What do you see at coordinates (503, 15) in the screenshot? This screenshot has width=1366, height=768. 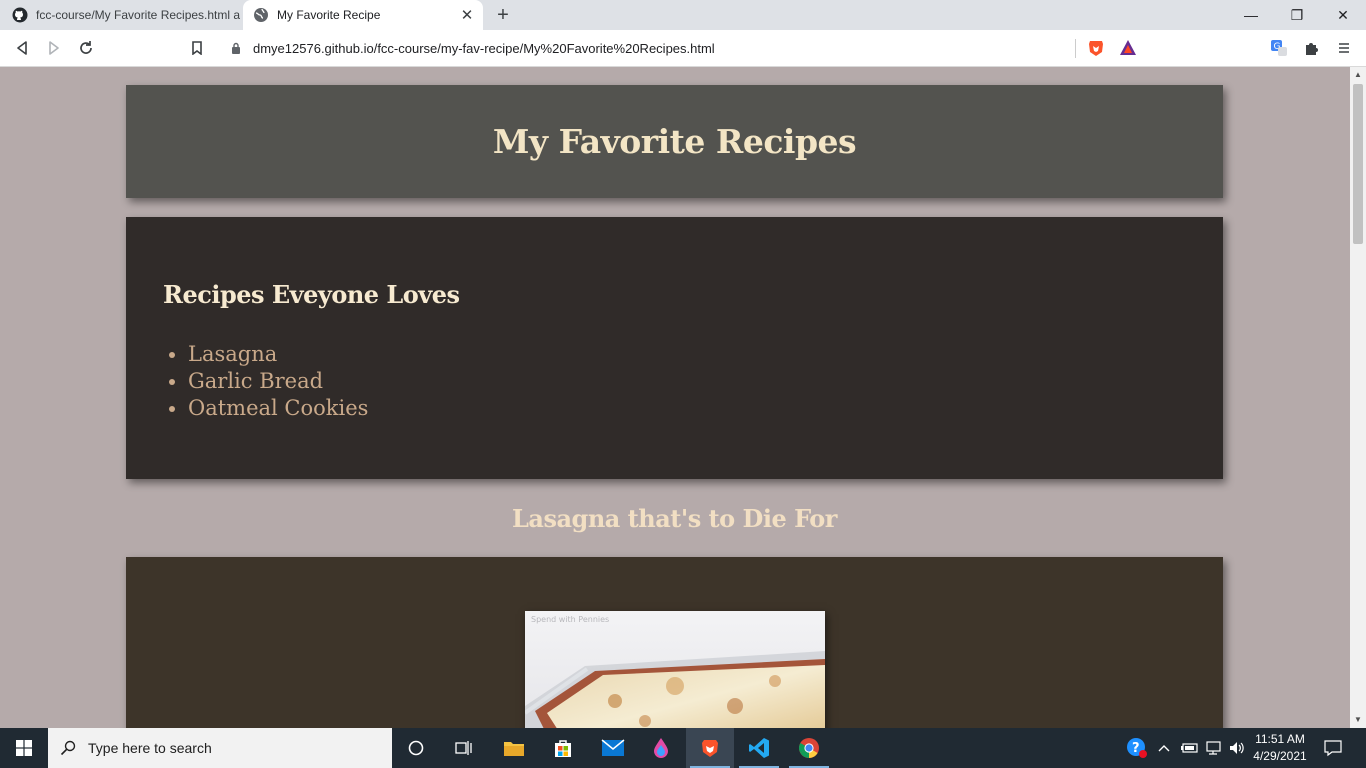 I see `new-tab-button: +` at bounding box center [503, 15].